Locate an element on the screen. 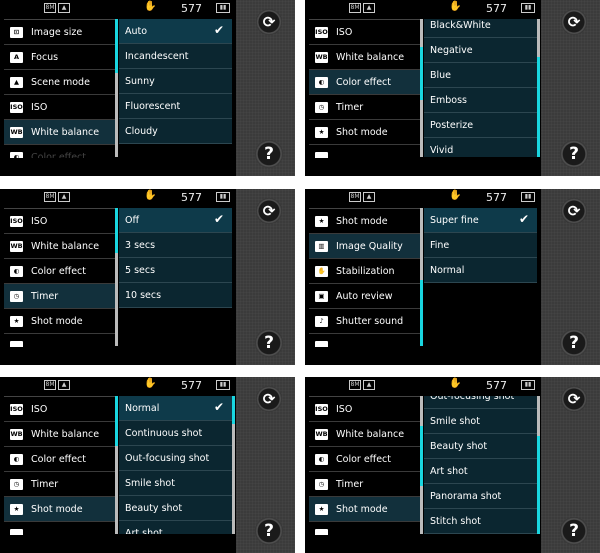 This screenshot has width=600, height=553. option-item: 3 secs is located at coordinates (175, 245).